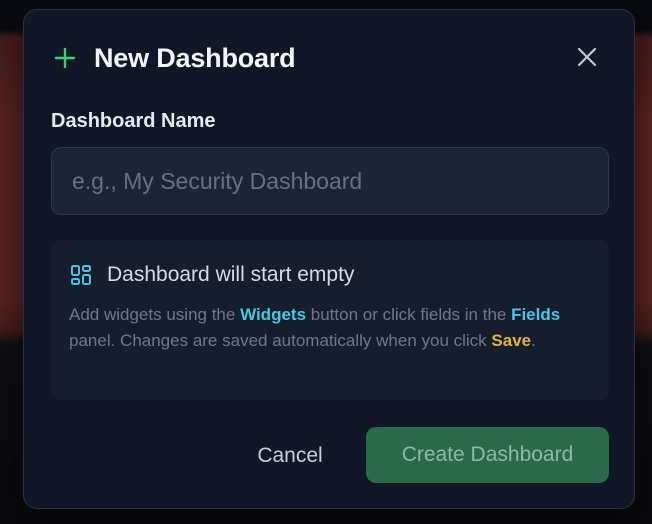  Describe the element at coordinates (536, 314) in the screenshot. I see `fields-highlight: Fields` at that location.